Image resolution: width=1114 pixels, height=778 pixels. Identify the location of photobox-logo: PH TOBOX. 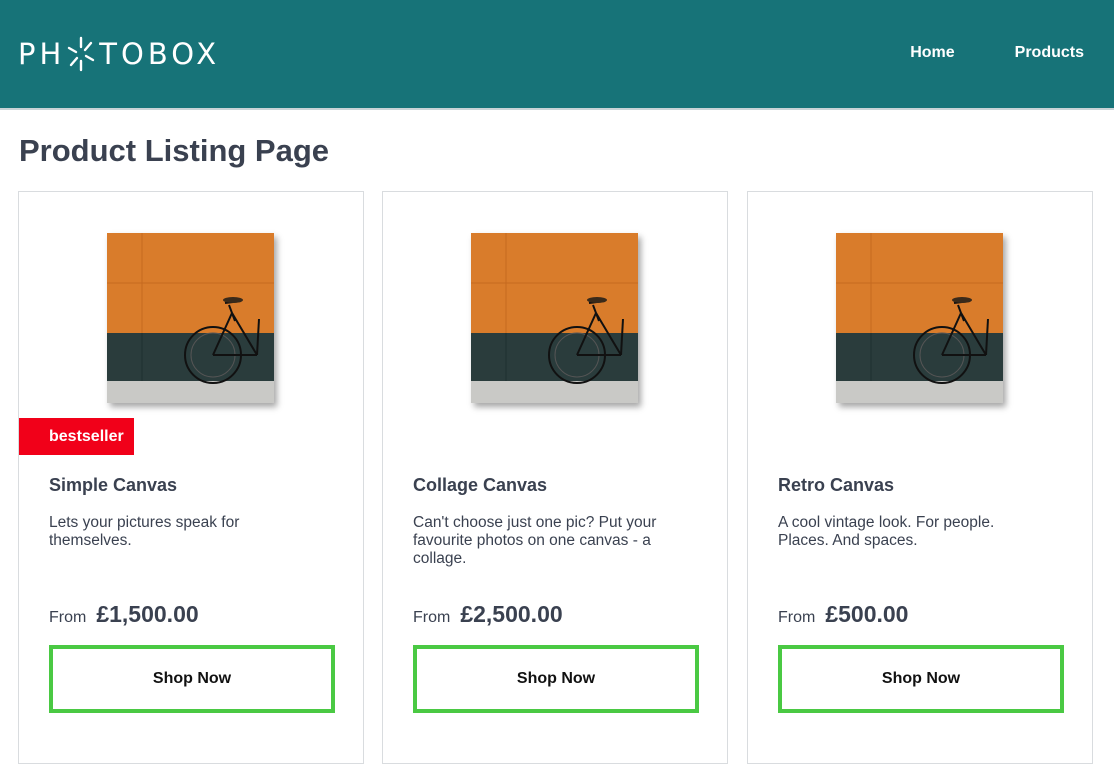
(119, 54).